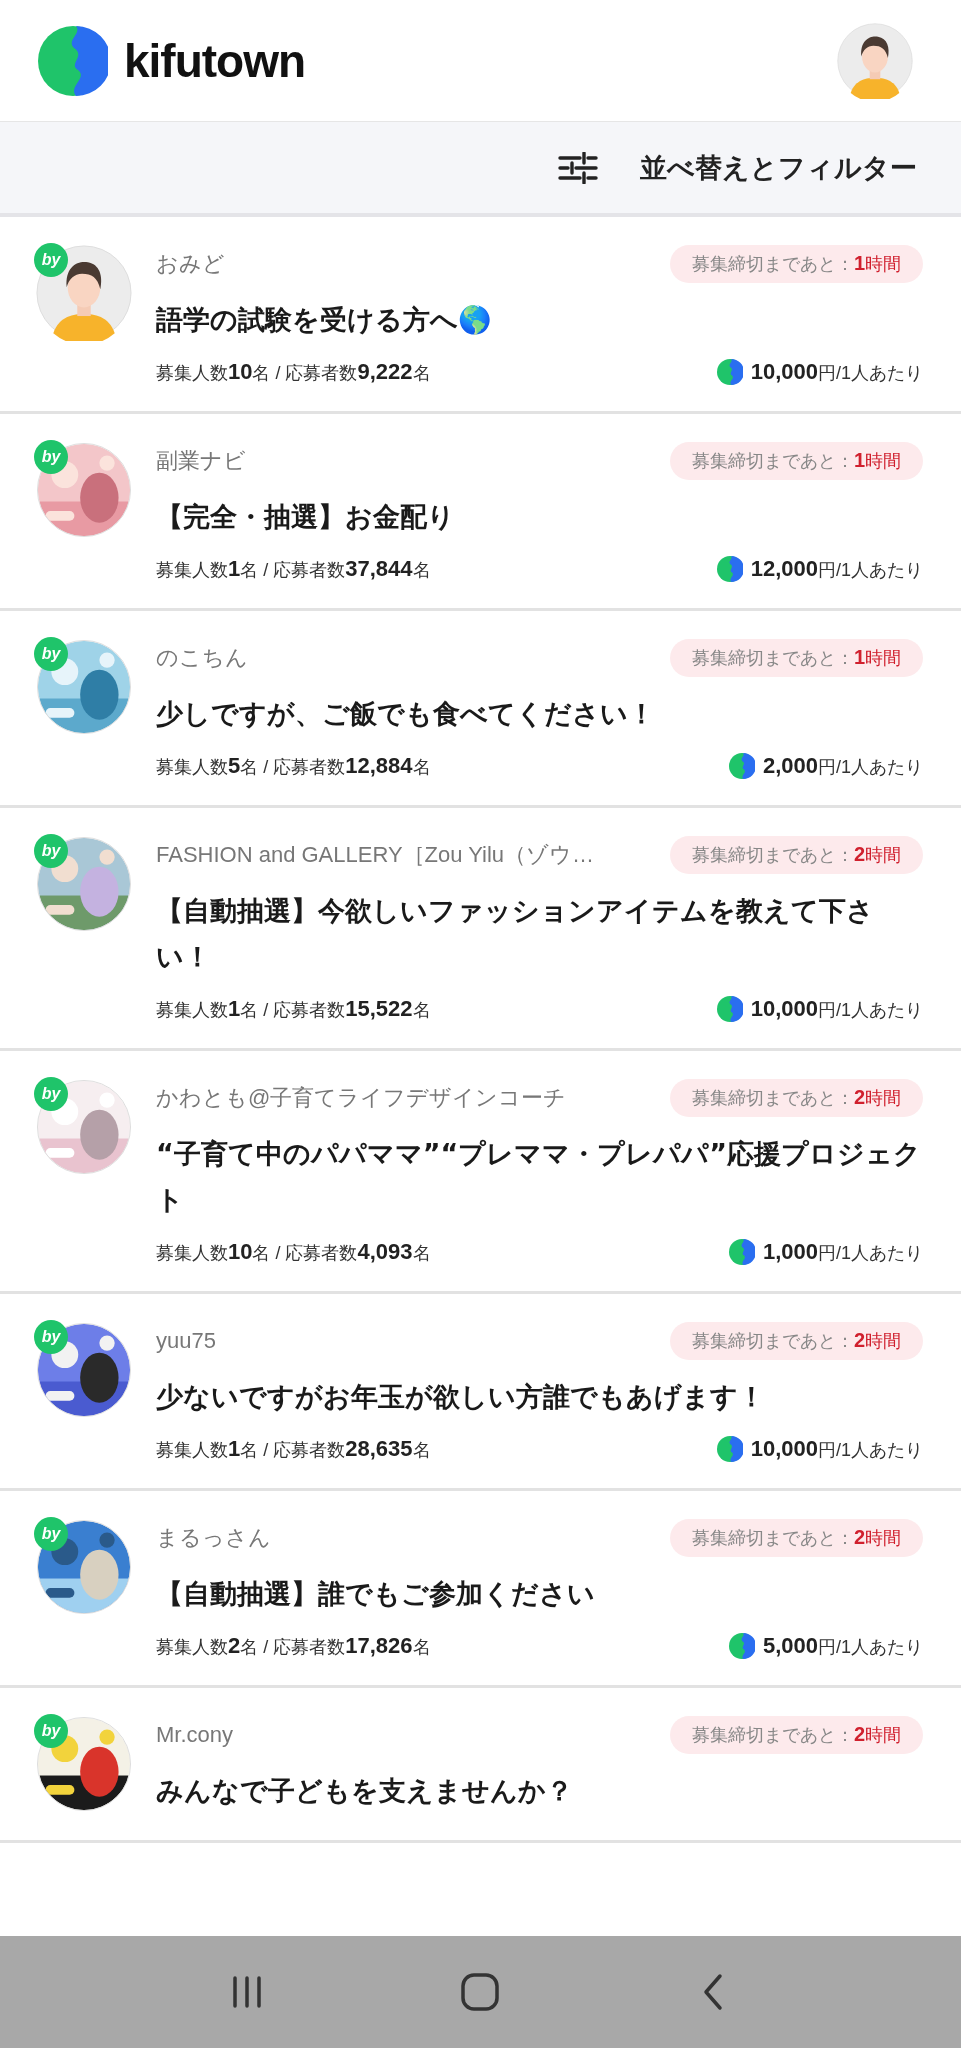  I want to click on project-title: 少しですが、ご飯でも食べてください！, so click(406, 714).